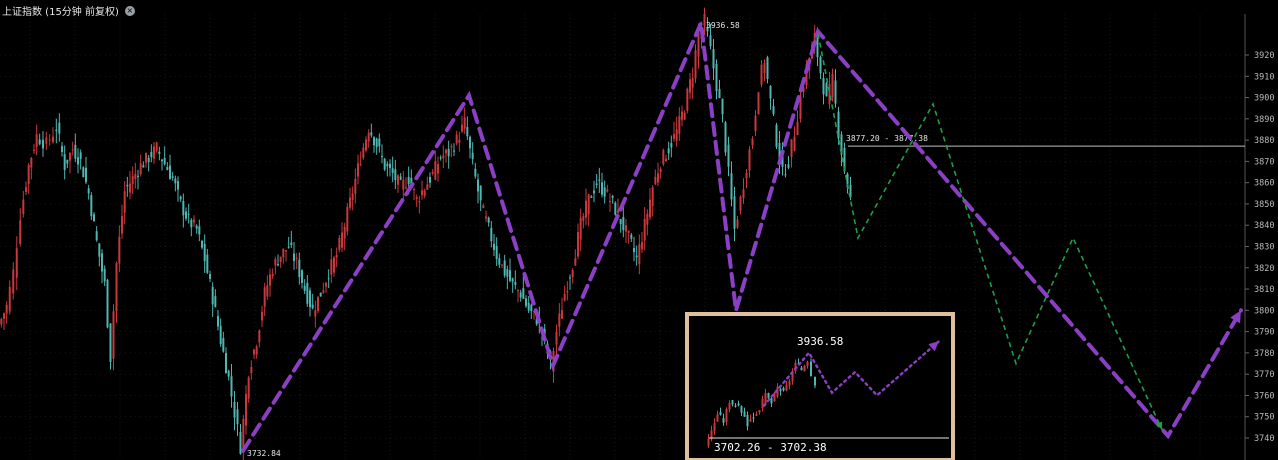 This screenshot has height=460, width=1278. Describe the element at coordinates (770, 447) in the screenshot. I see `inset-bottom-label: 3702.26 - 3702.38` at that location.